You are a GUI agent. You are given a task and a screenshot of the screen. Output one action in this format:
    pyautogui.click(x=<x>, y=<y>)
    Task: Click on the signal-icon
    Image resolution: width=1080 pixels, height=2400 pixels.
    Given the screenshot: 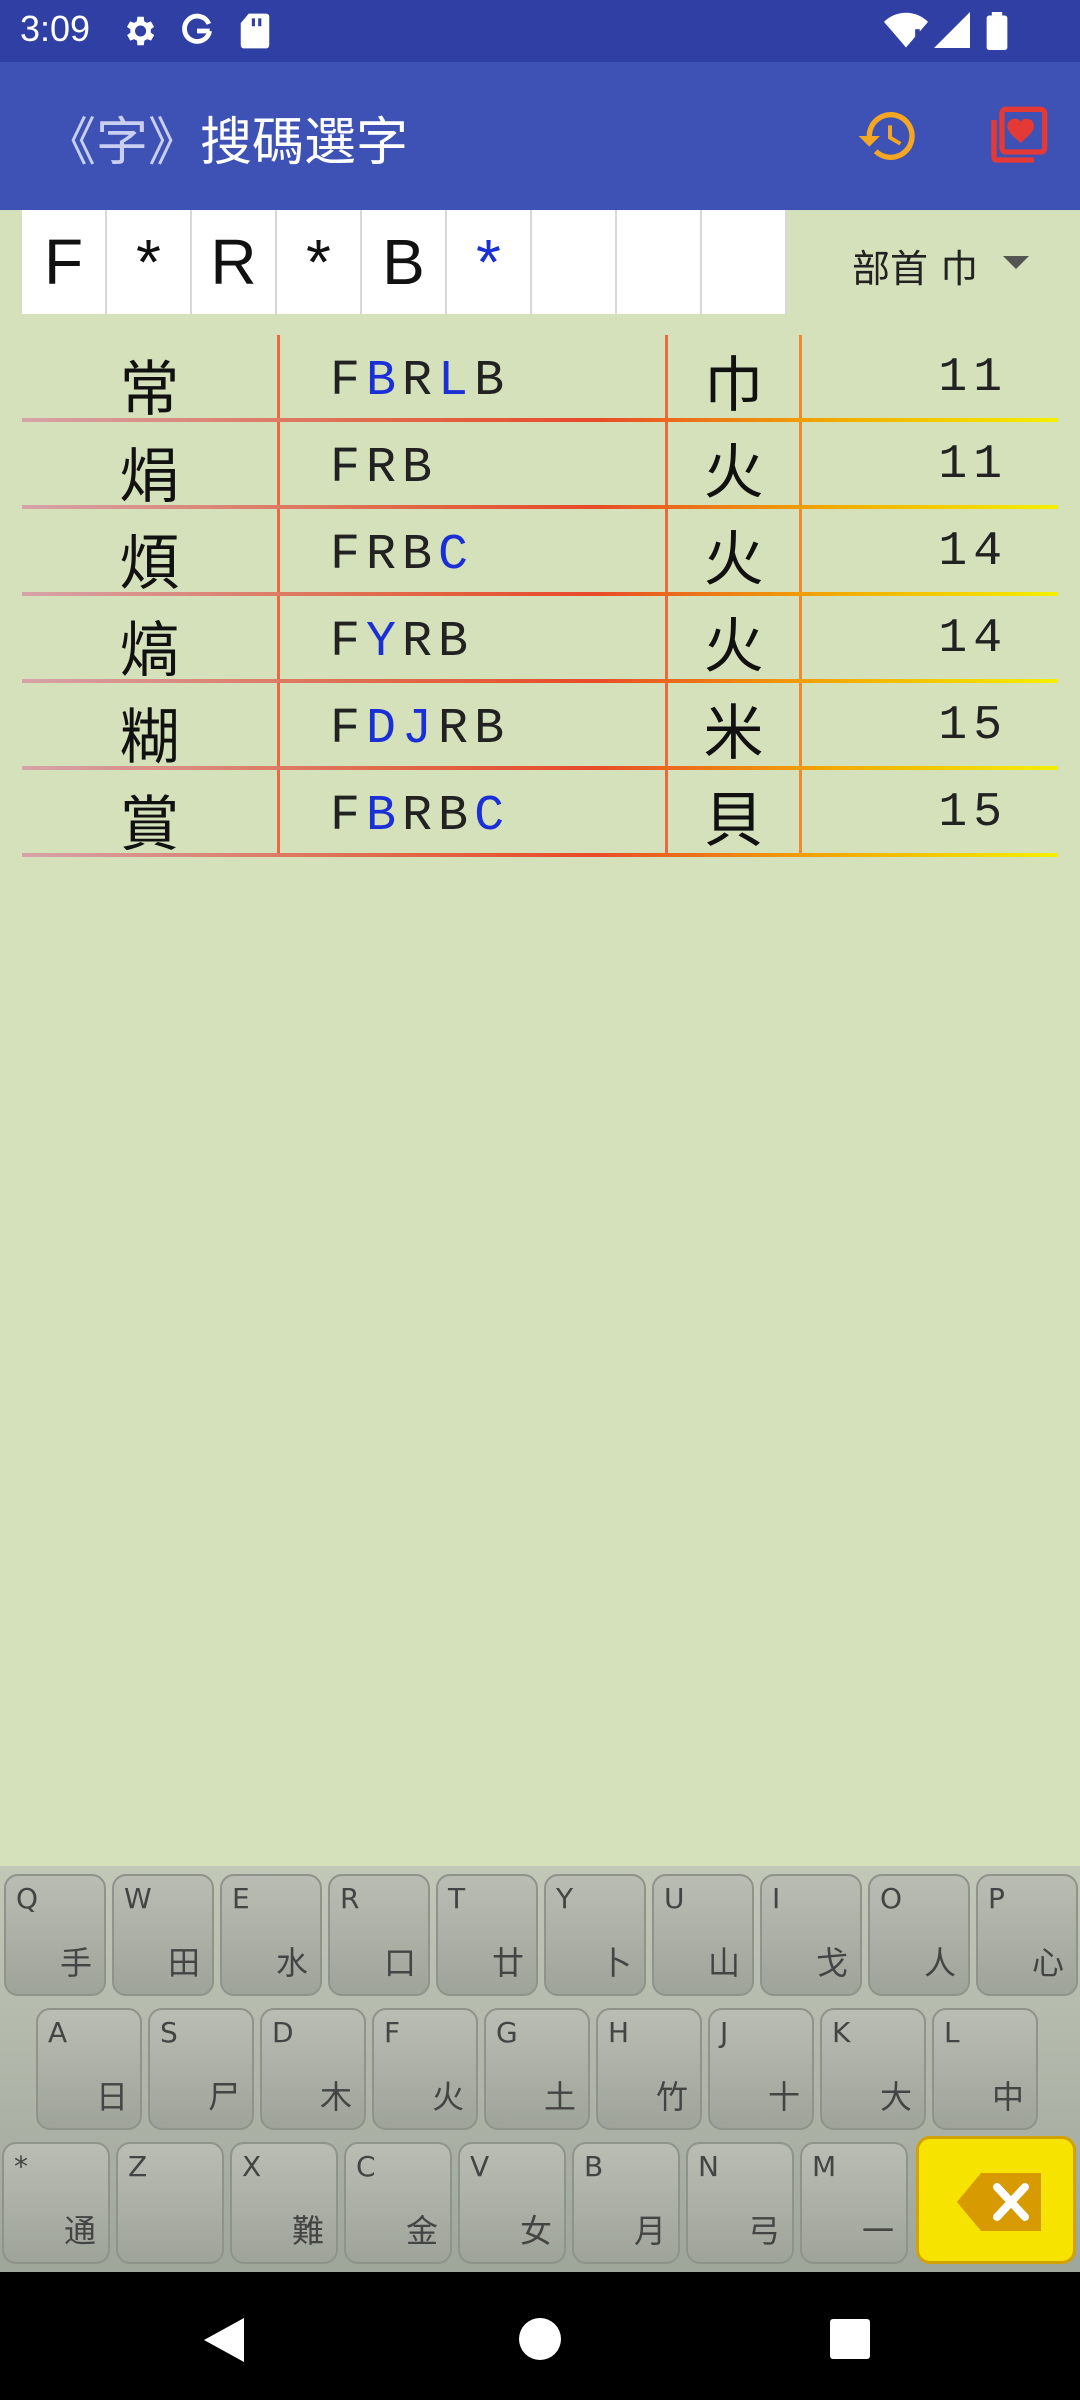 What is the action you would take?
    pyautogui.click(x=952, y=30)
    